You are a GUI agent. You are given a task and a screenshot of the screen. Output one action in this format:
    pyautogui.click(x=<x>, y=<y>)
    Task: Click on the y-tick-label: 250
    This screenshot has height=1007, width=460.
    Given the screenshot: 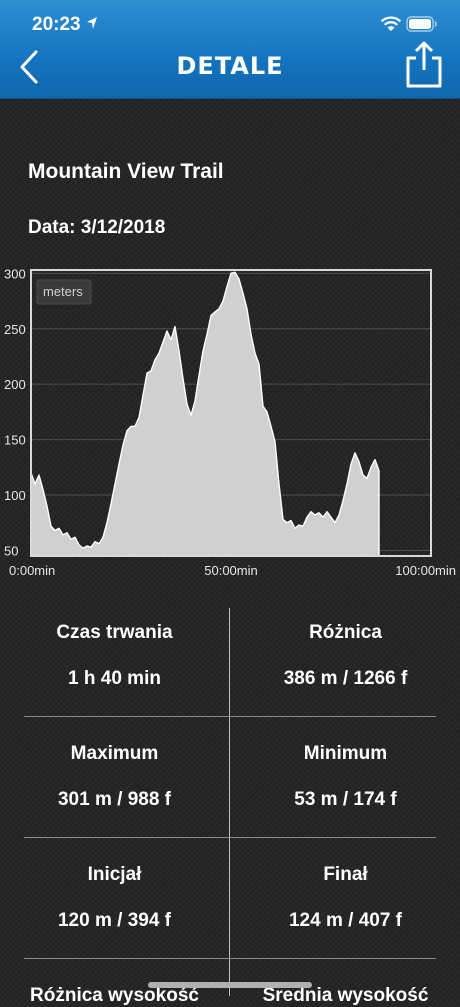 What is the action you would take?
    pyautogui.click(x=15, y=329)
    